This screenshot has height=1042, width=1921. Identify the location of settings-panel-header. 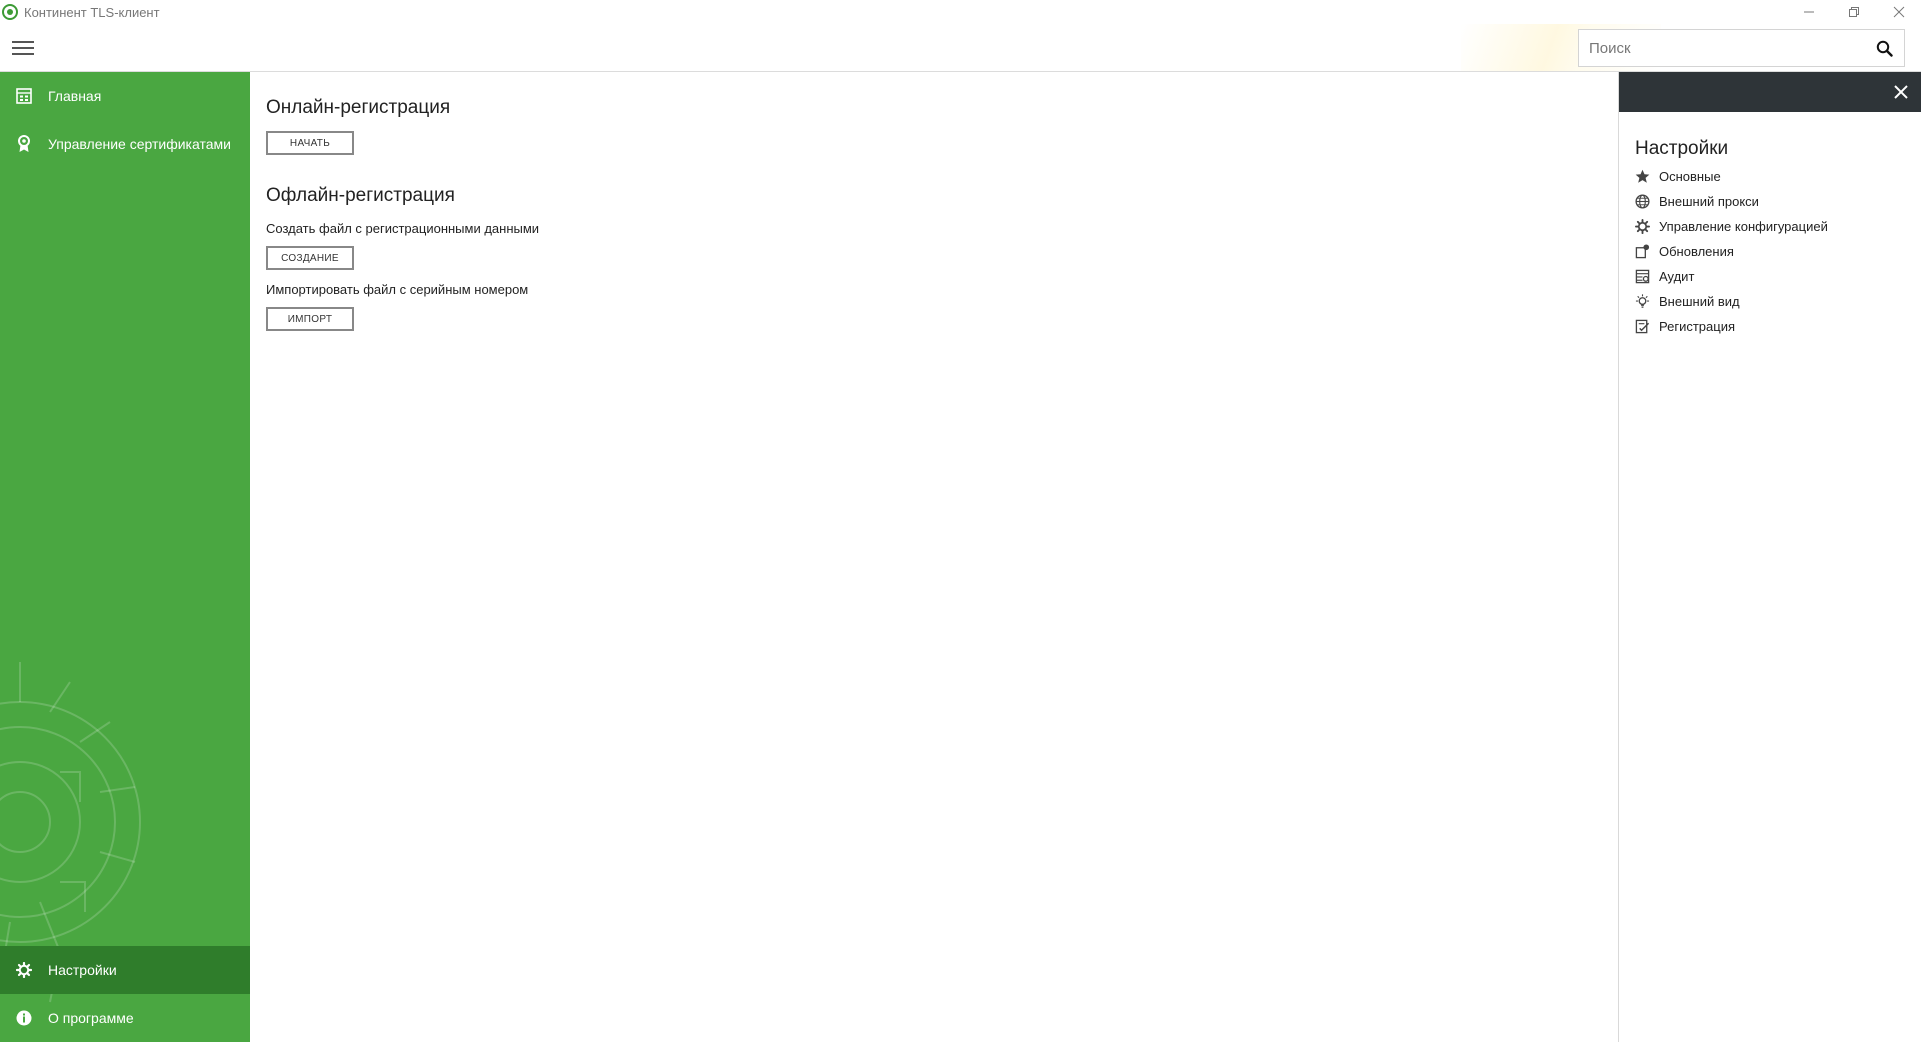
(1770, 92).